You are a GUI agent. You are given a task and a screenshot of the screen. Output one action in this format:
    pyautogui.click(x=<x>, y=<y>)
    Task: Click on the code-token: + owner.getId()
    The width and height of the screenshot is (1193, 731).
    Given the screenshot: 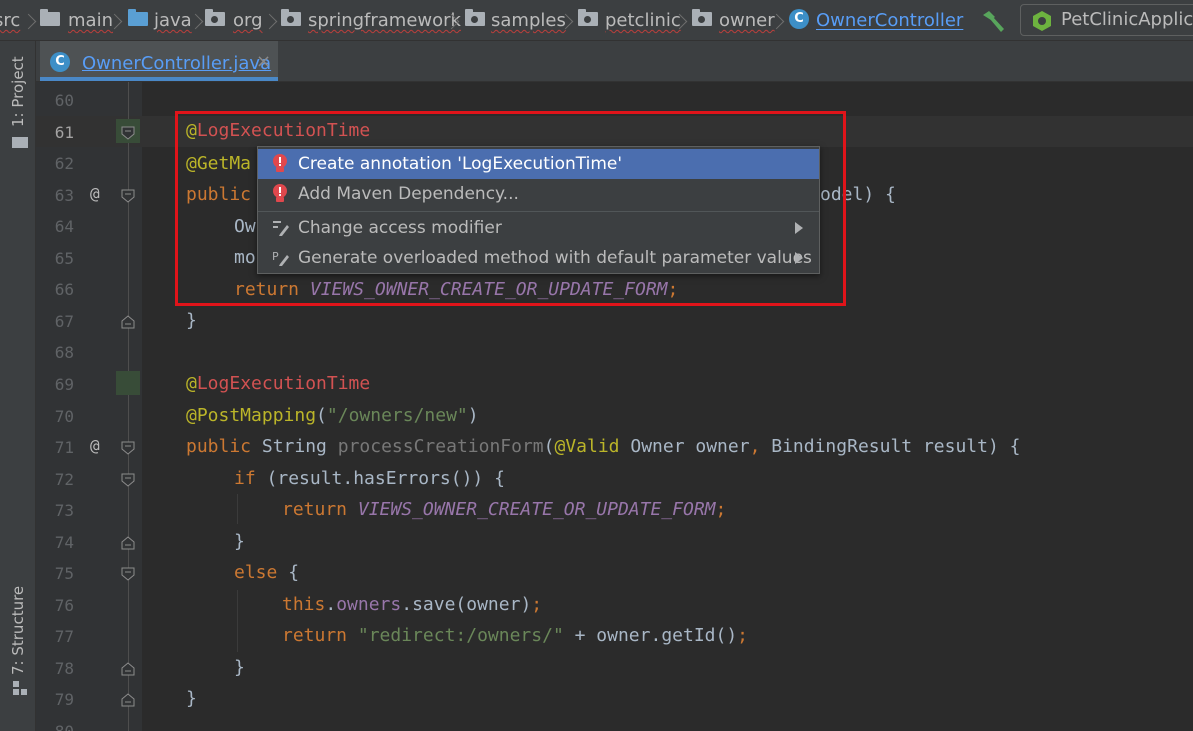 What is the action you would take?
    pyautogui.click(x=650, y=635)
    